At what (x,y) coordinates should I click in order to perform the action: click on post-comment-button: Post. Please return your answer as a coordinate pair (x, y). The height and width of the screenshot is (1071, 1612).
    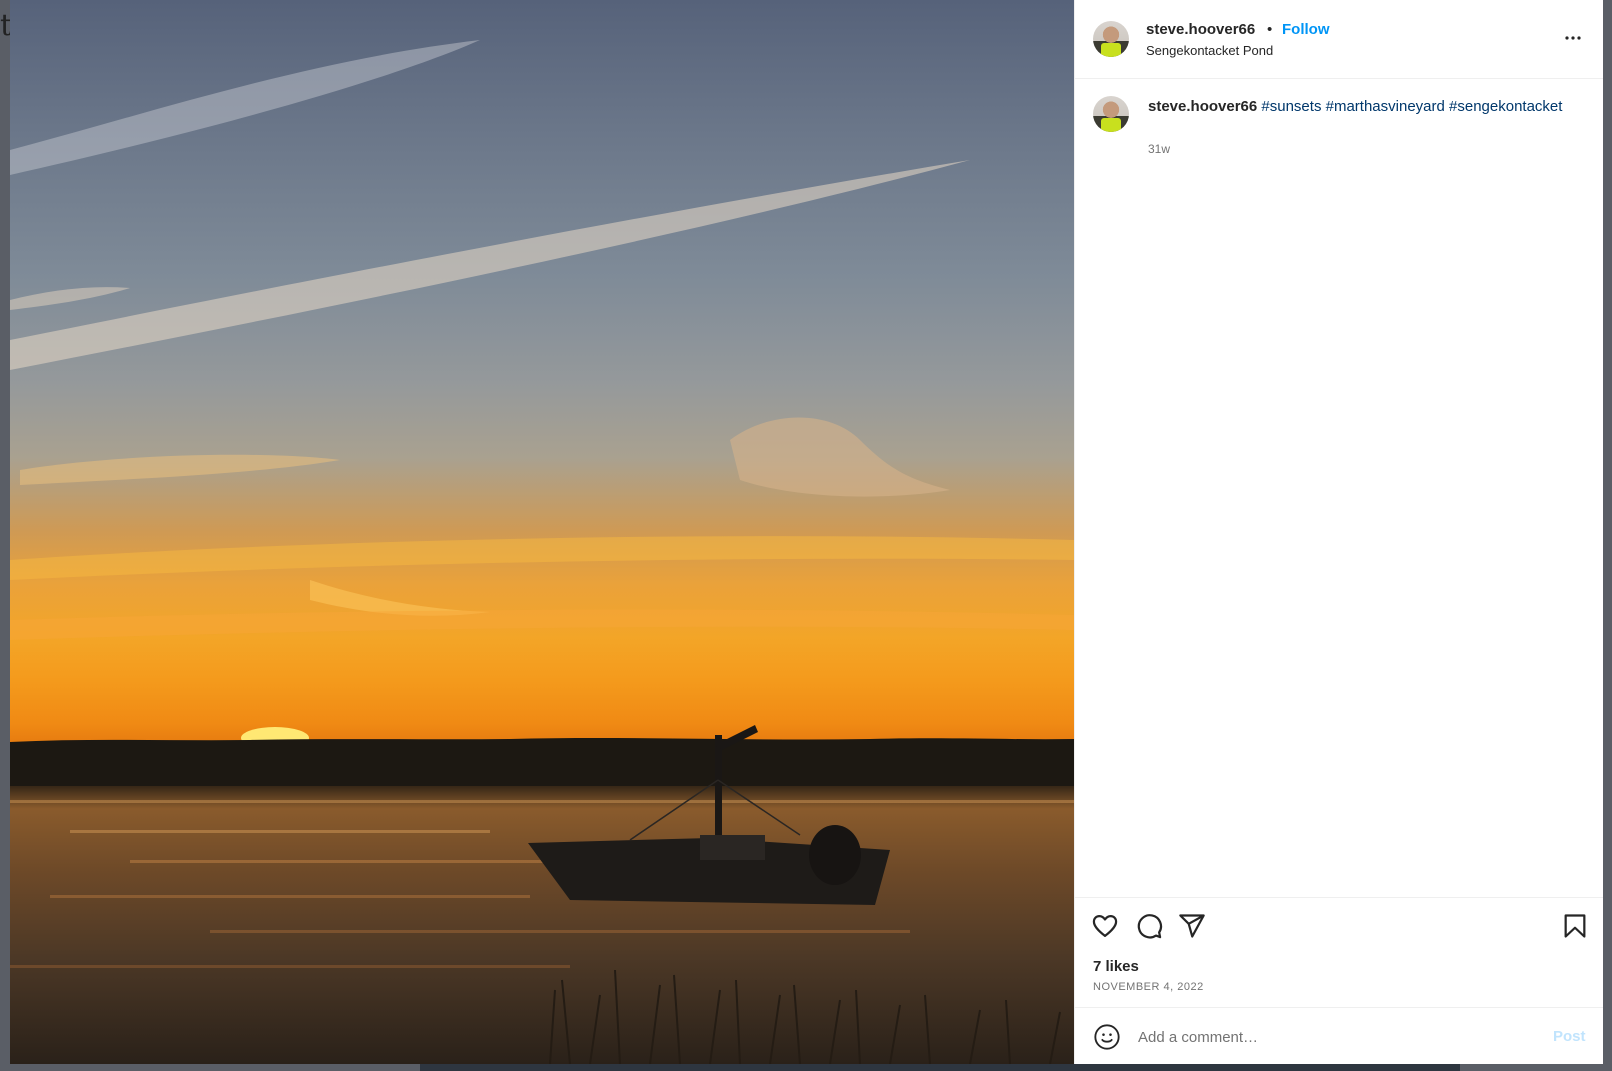
    Looking at the image, I should click on (1569, 1036).